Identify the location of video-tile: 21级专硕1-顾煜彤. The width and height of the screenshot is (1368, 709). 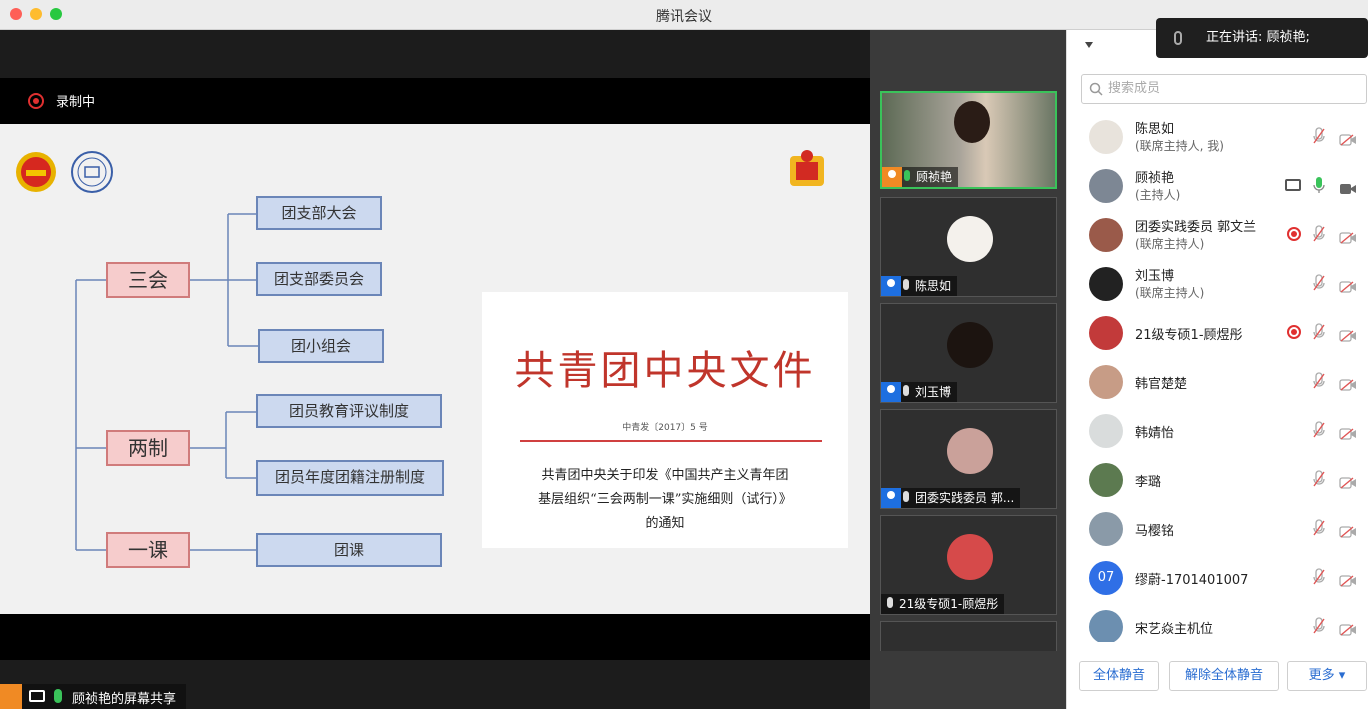
(968, 565).